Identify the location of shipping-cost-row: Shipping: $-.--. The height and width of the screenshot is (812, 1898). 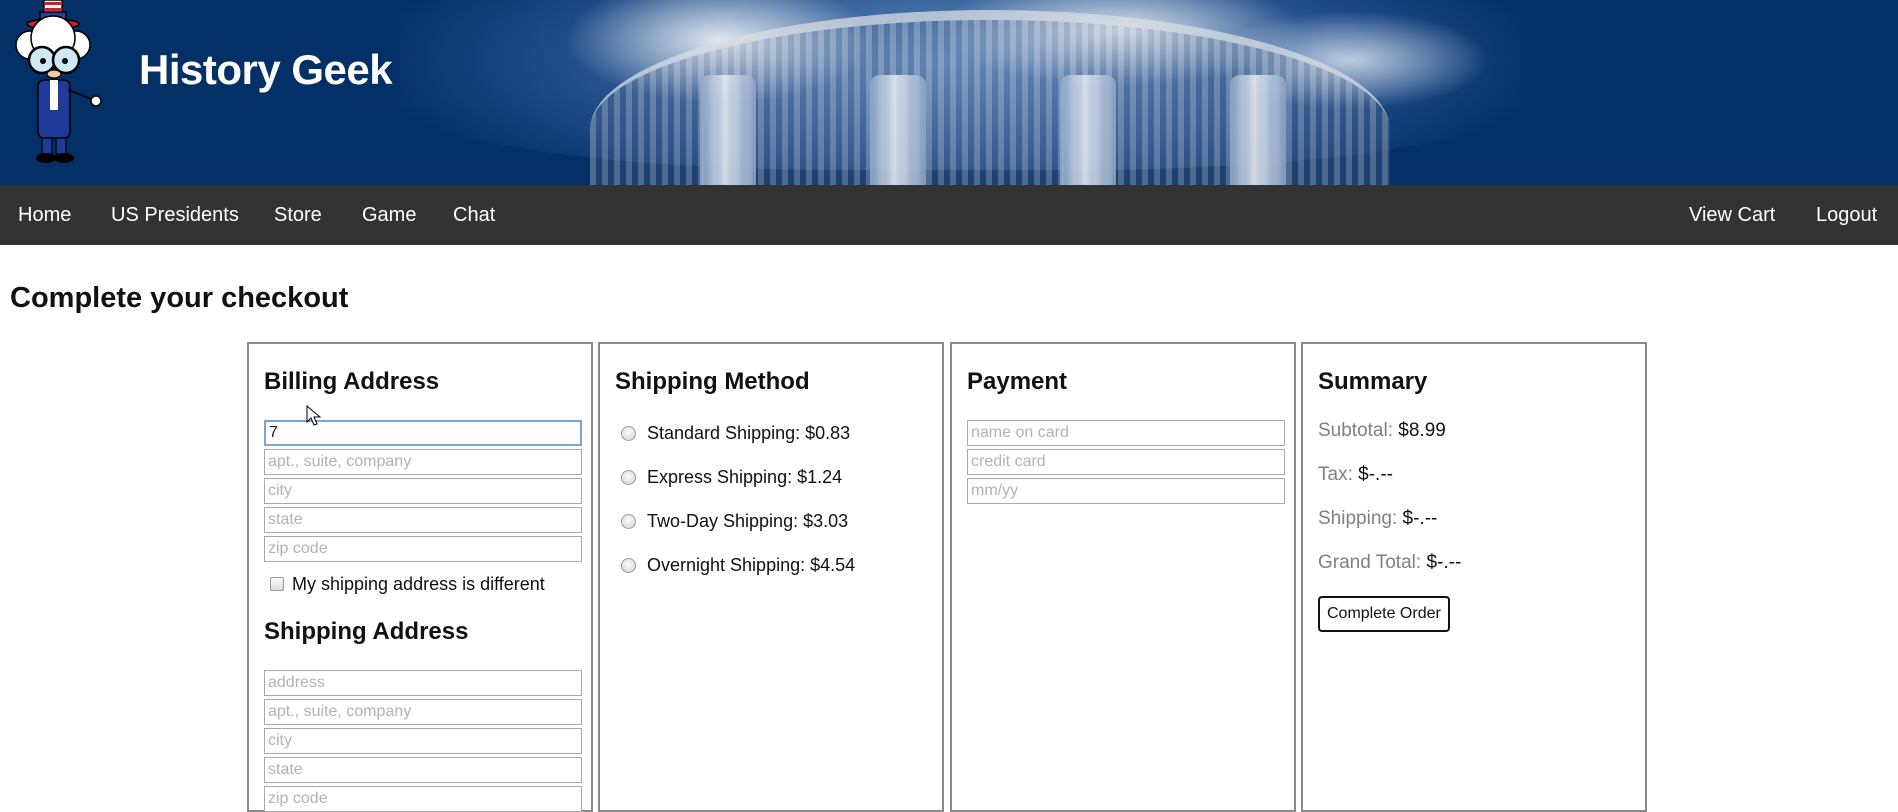
(1377, 519).